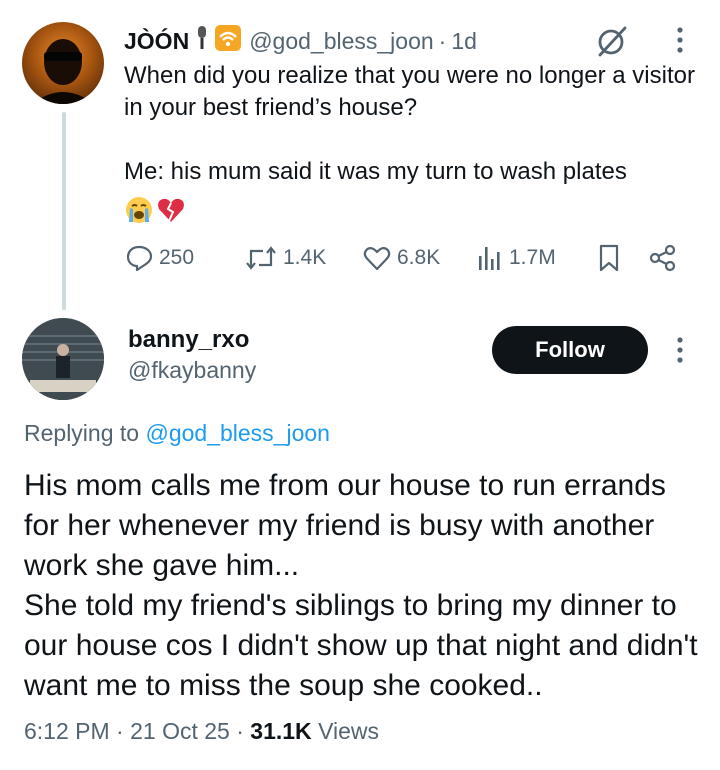  What do you see at coordinates (612, 41) in the screenshot?
I see `grok-icon` at bounding box center [612, 41].